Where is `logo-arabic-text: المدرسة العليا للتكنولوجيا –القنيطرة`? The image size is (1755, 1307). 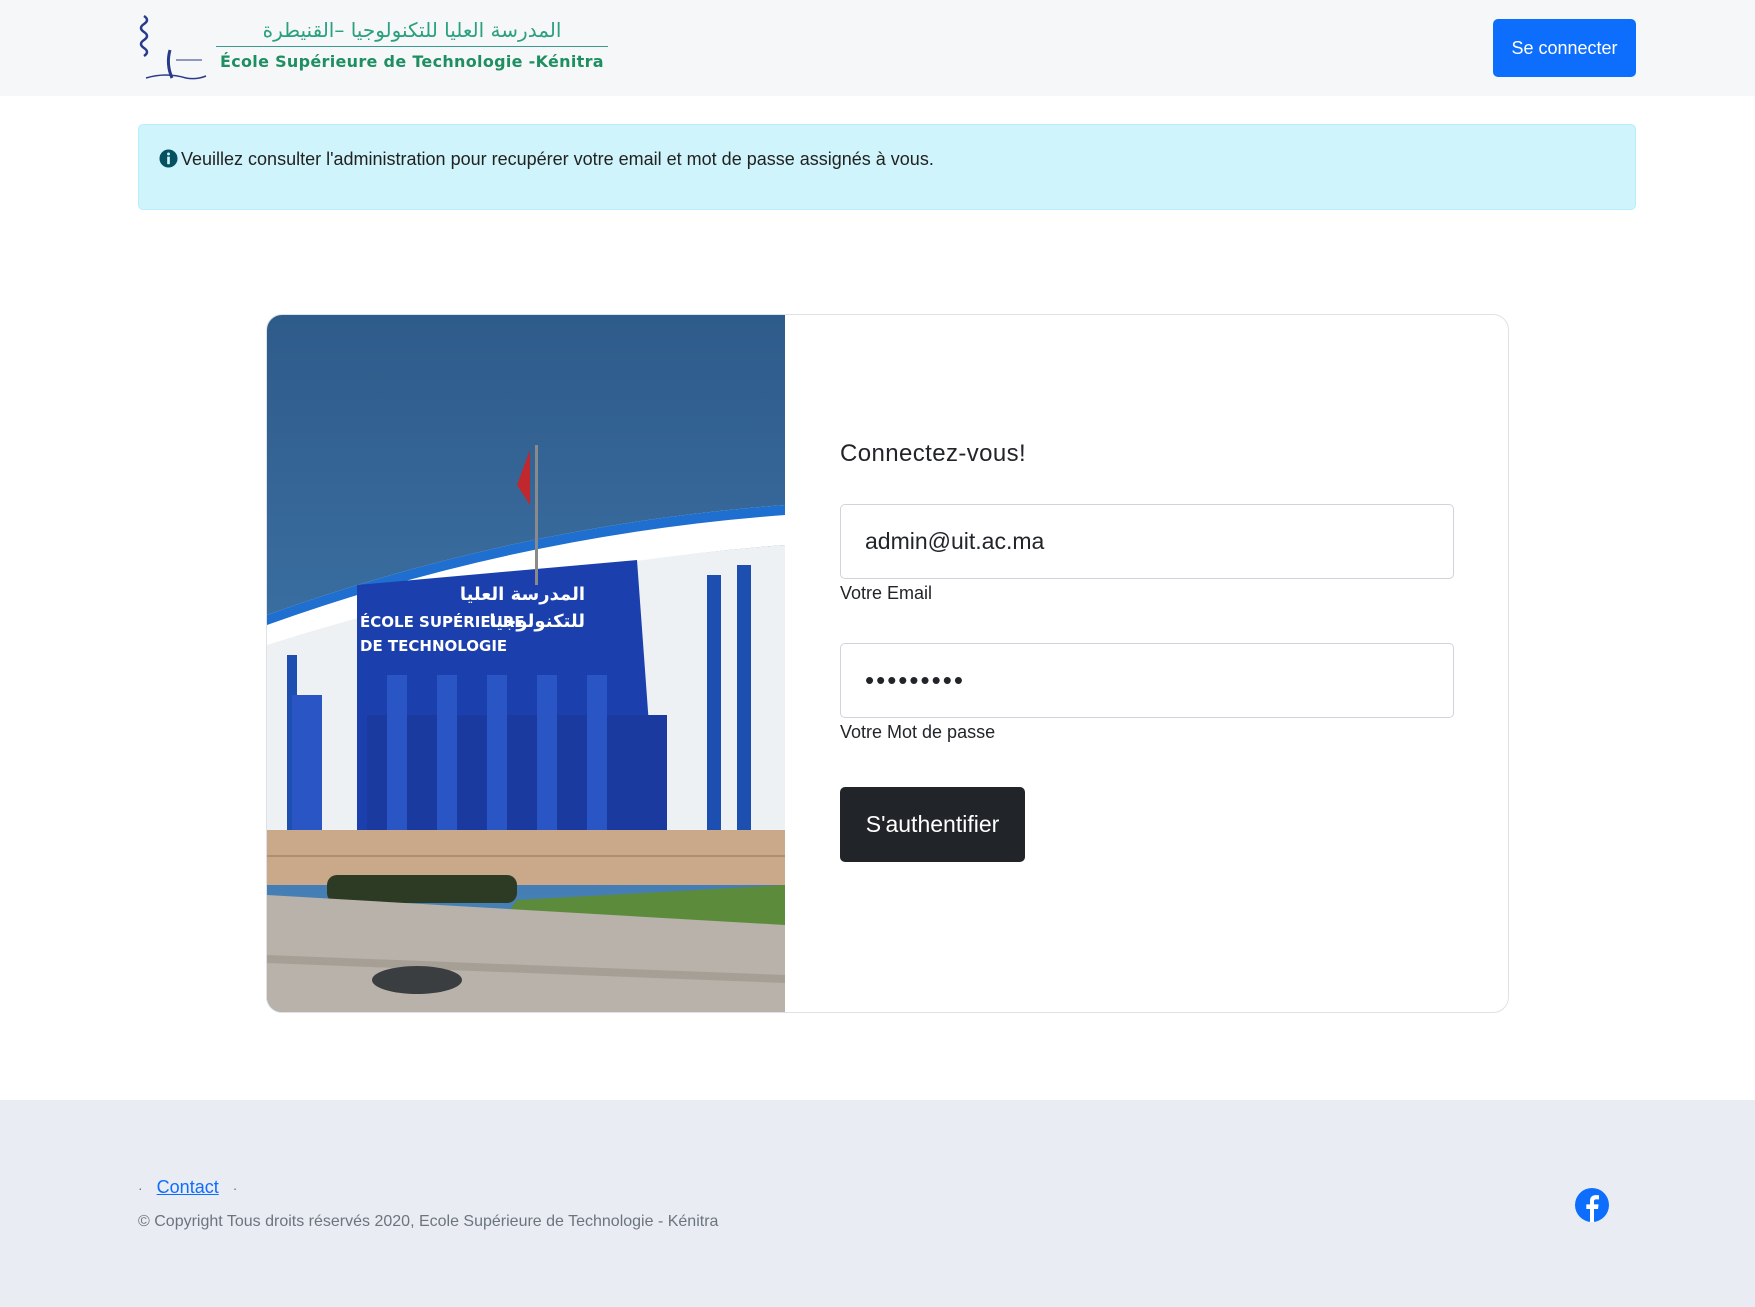
logo-arabic-text: المدرسة العليا للتكنولوجيا –القنيطرة is located at coordinates (412, 30).